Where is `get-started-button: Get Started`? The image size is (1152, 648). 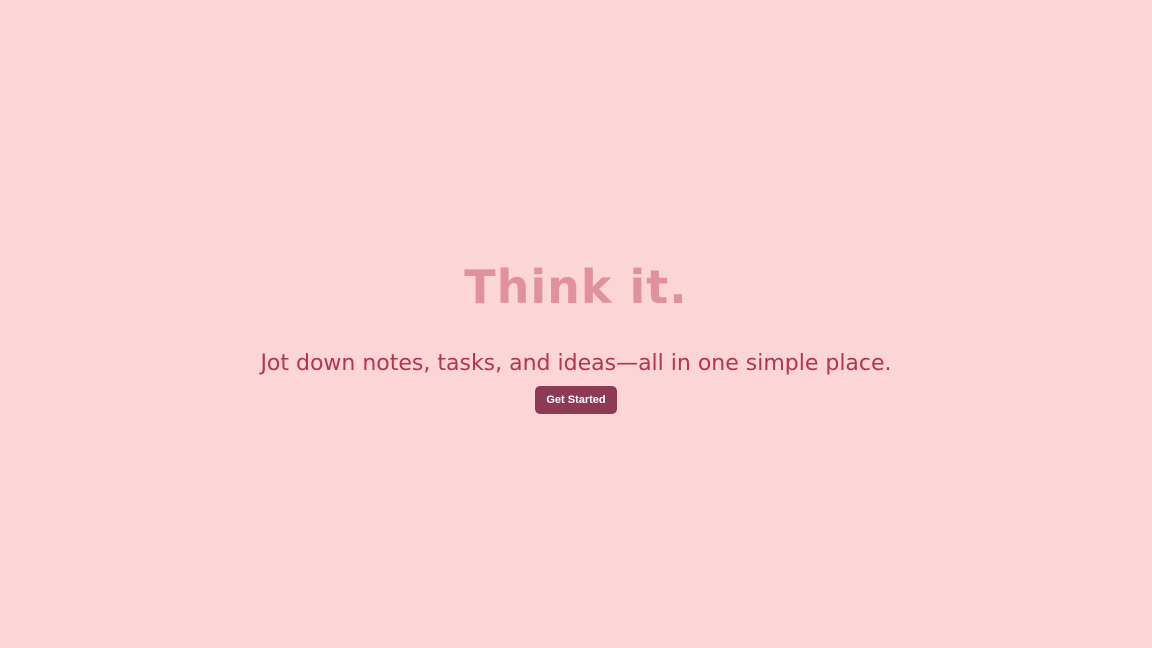
get-started-button: Get Started is located at coordinates (576, 400).